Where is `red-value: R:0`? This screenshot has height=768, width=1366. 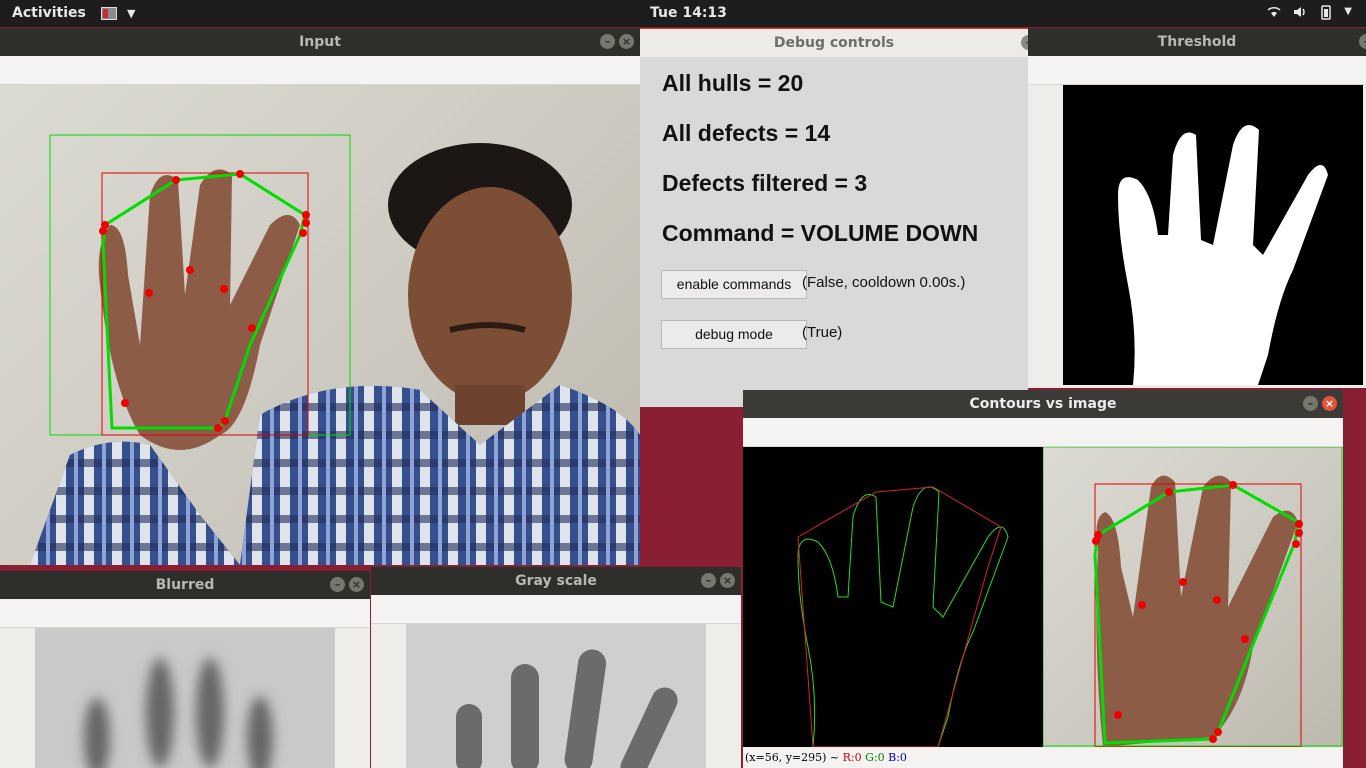 red-value: R:0 is located at coordinates (852, 757).